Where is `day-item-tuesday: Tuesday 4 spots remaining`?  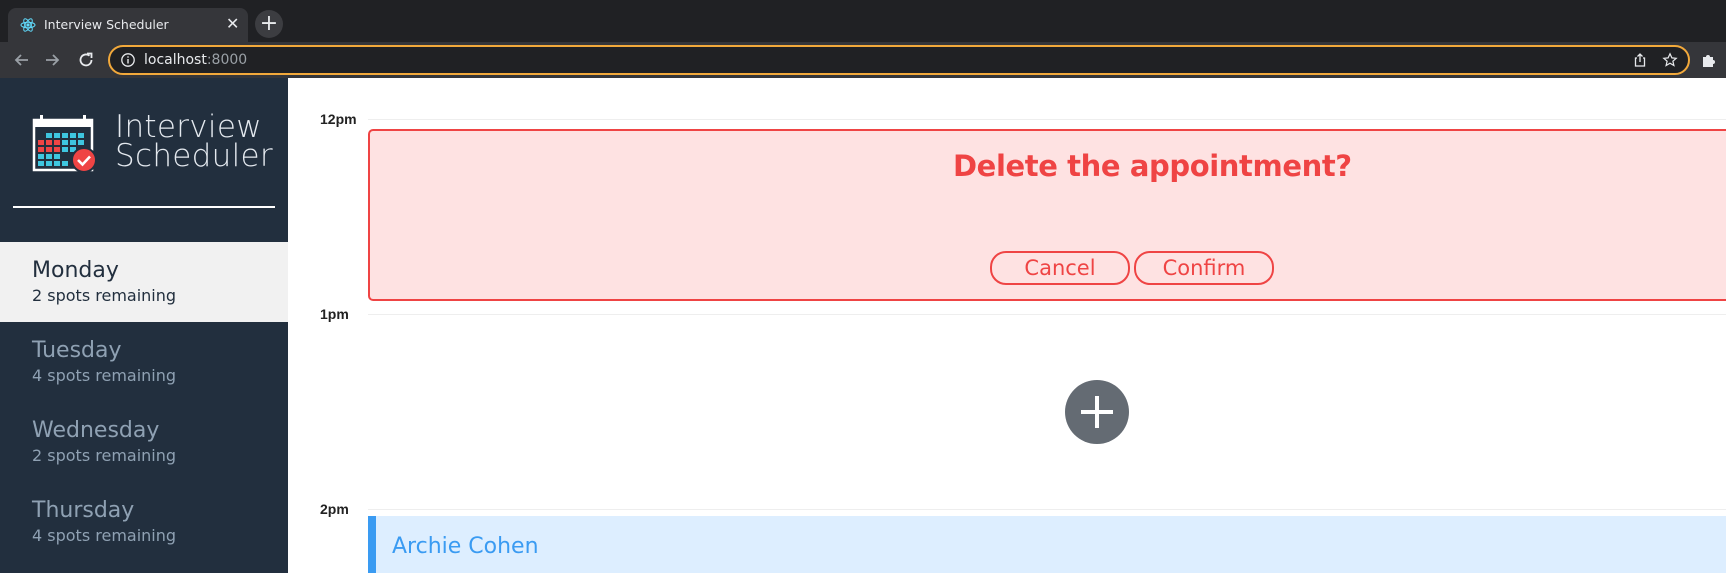
day-item-tuesday: Tuesday 4 spots remaining is located at coordinates (144, 362).